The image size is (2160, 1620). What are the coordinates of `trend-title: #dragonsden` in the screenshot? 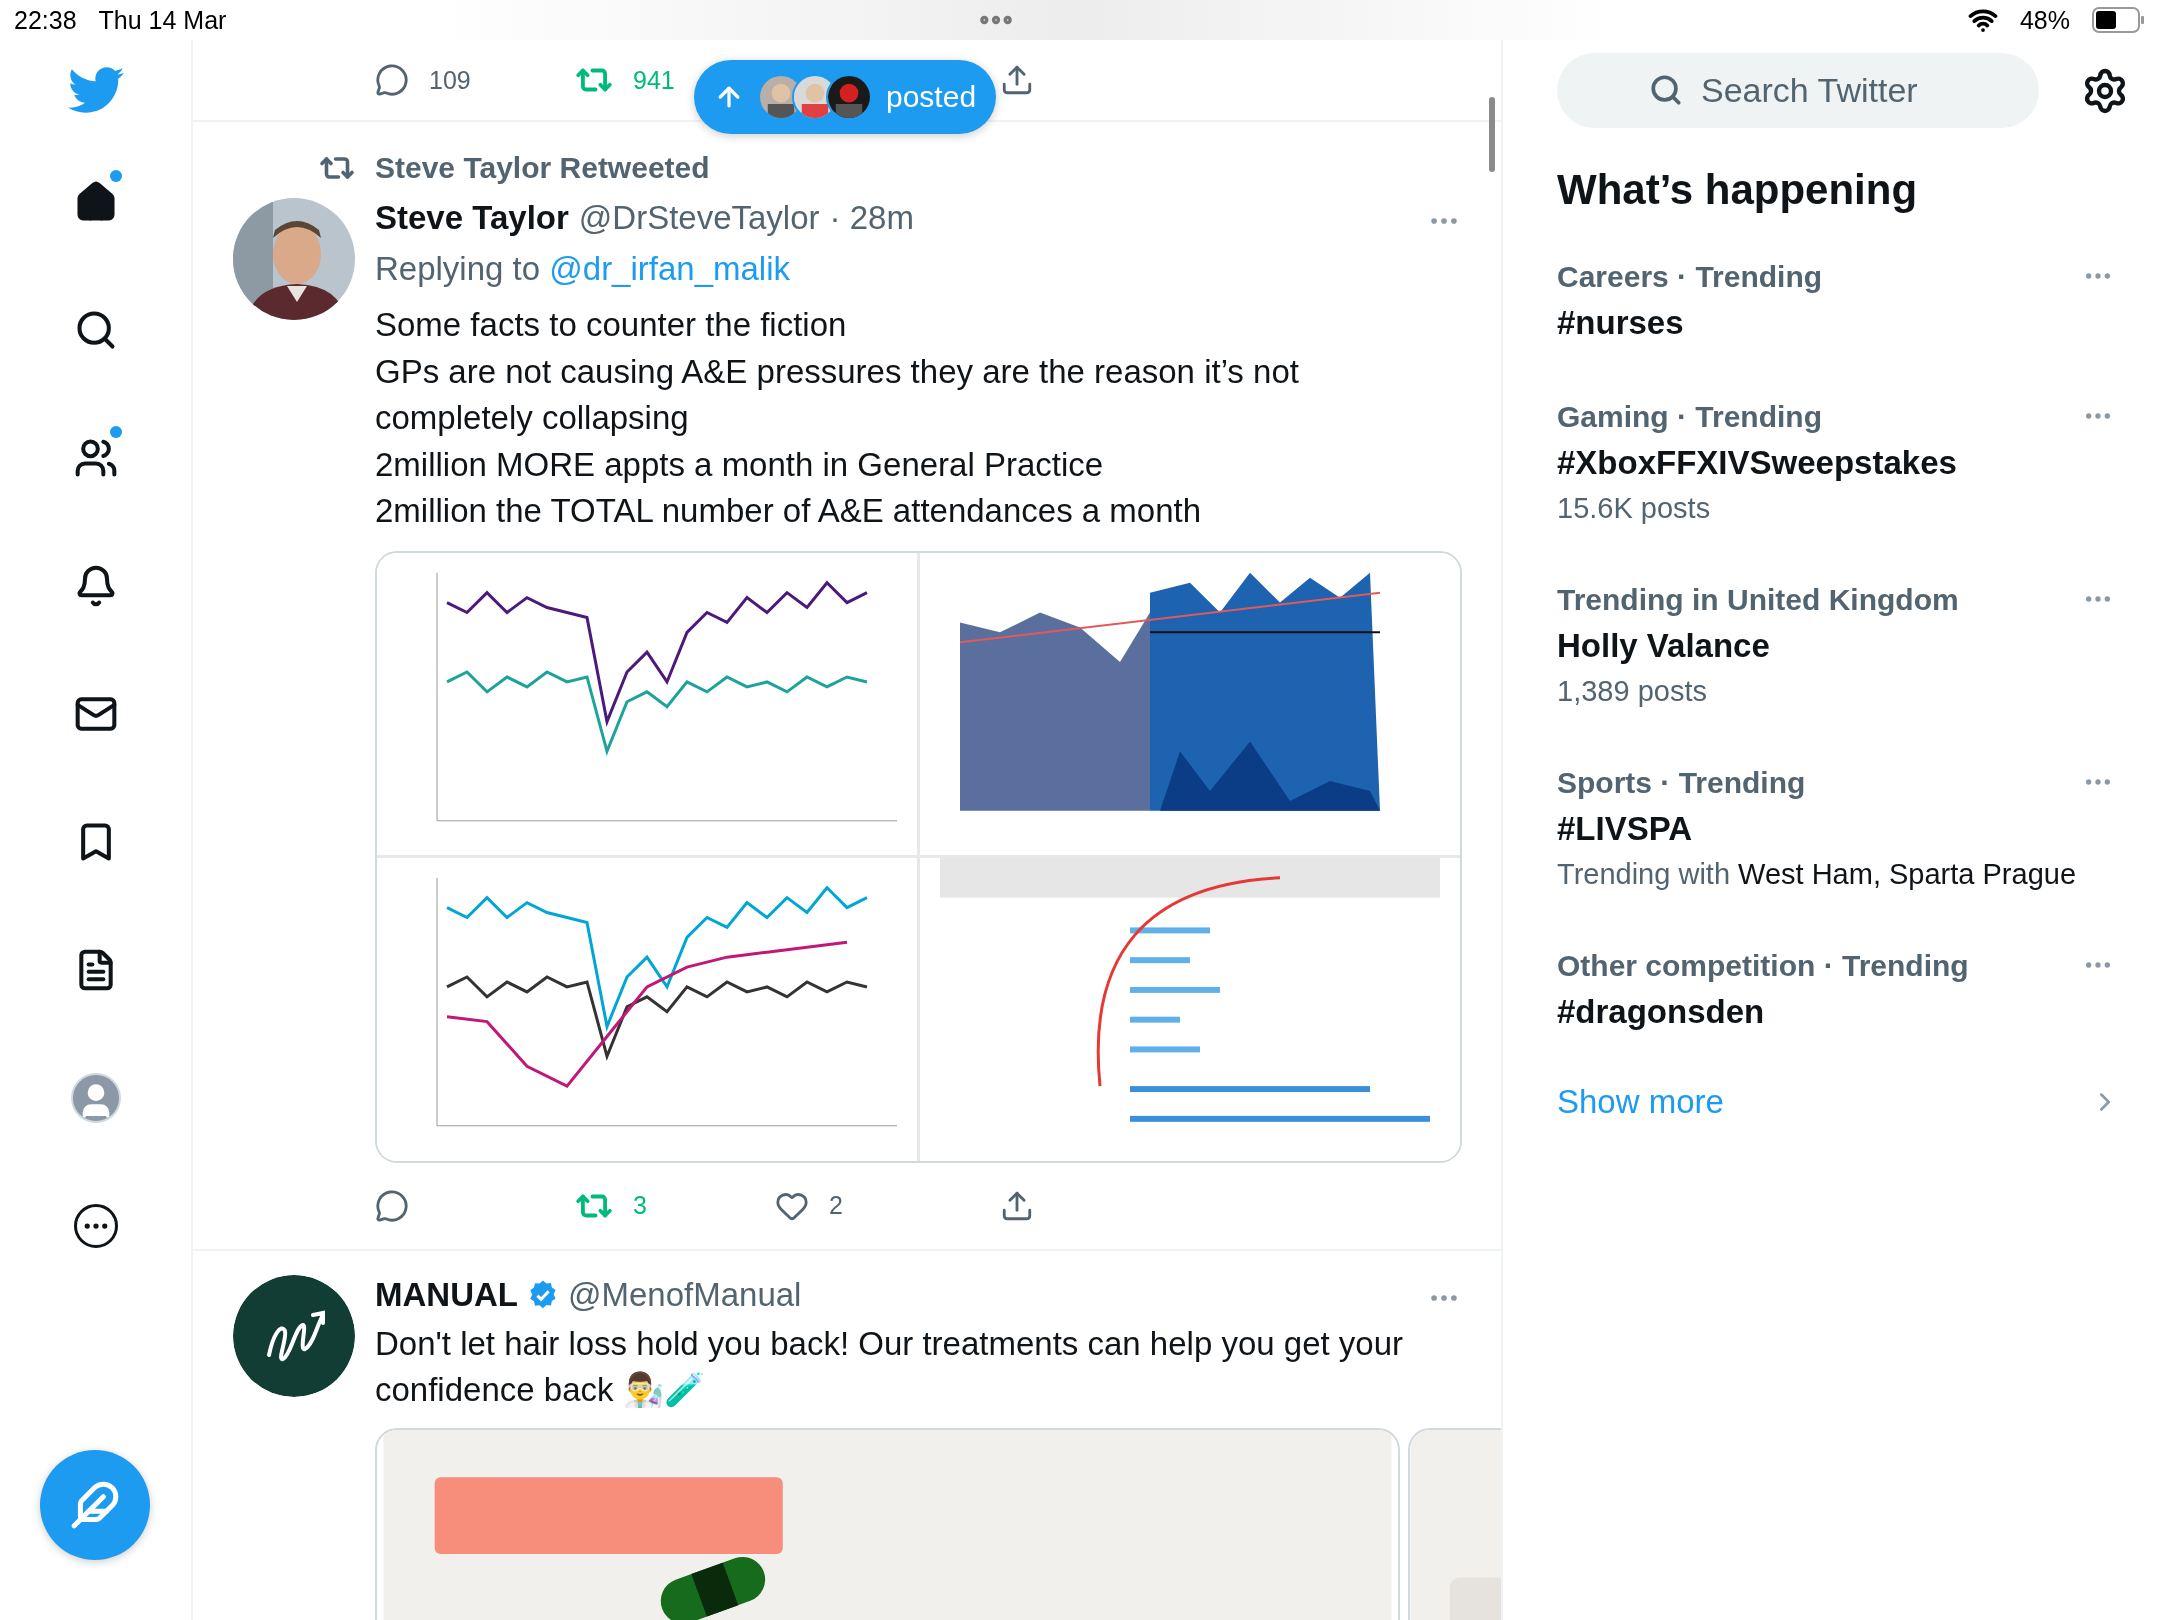 It's located at (1661, 1012).